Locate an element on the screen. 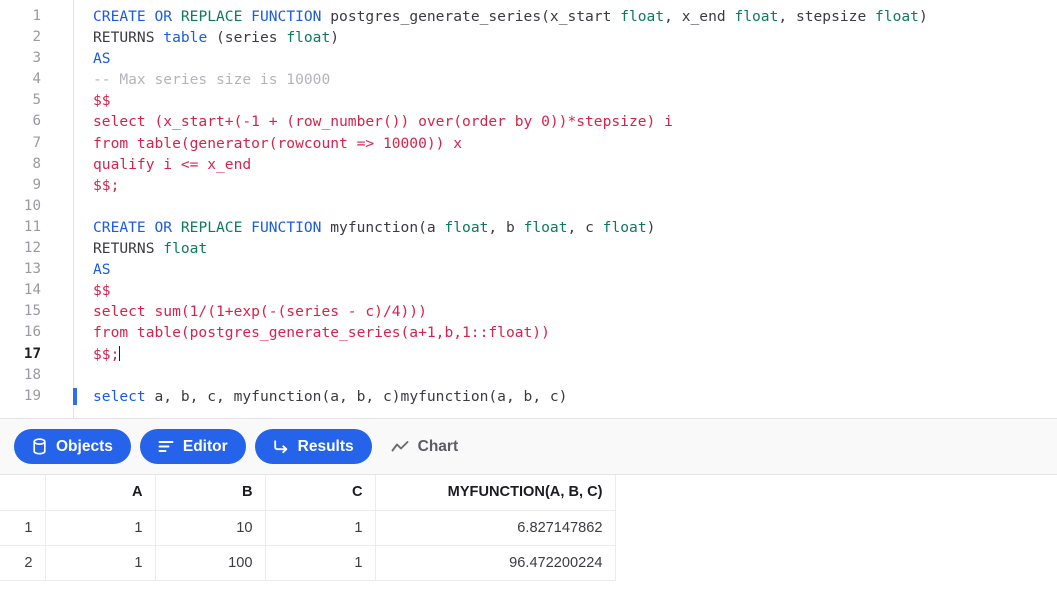 The image size is (1057, 607). tab-chart: Chart is located at coordinates (424, 446).